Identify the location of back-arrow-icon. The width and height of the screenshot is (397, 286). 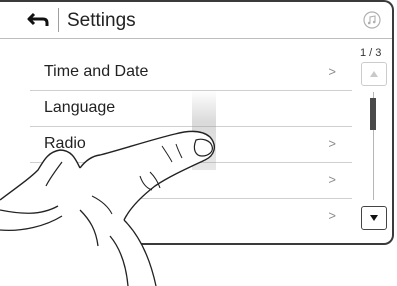
(38, 19).